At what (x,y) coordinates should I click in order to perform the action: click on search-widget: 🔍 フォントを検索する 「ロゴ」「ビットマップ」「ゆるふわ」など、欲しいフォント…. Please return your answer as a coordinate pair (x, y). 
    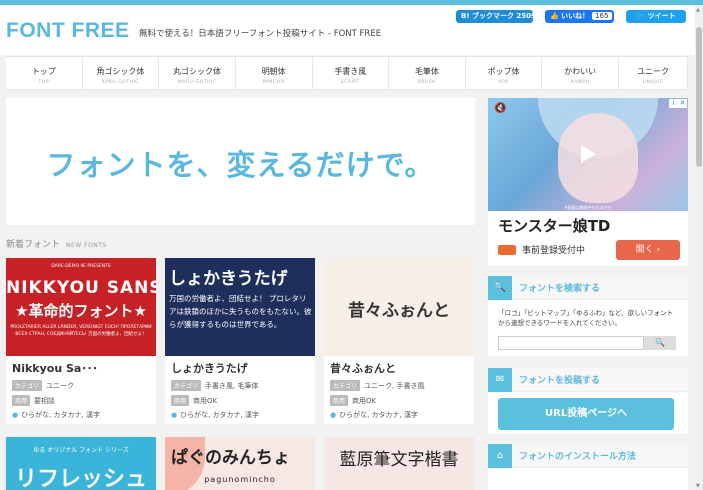
    Looking at the image, I should click on (588, 315).